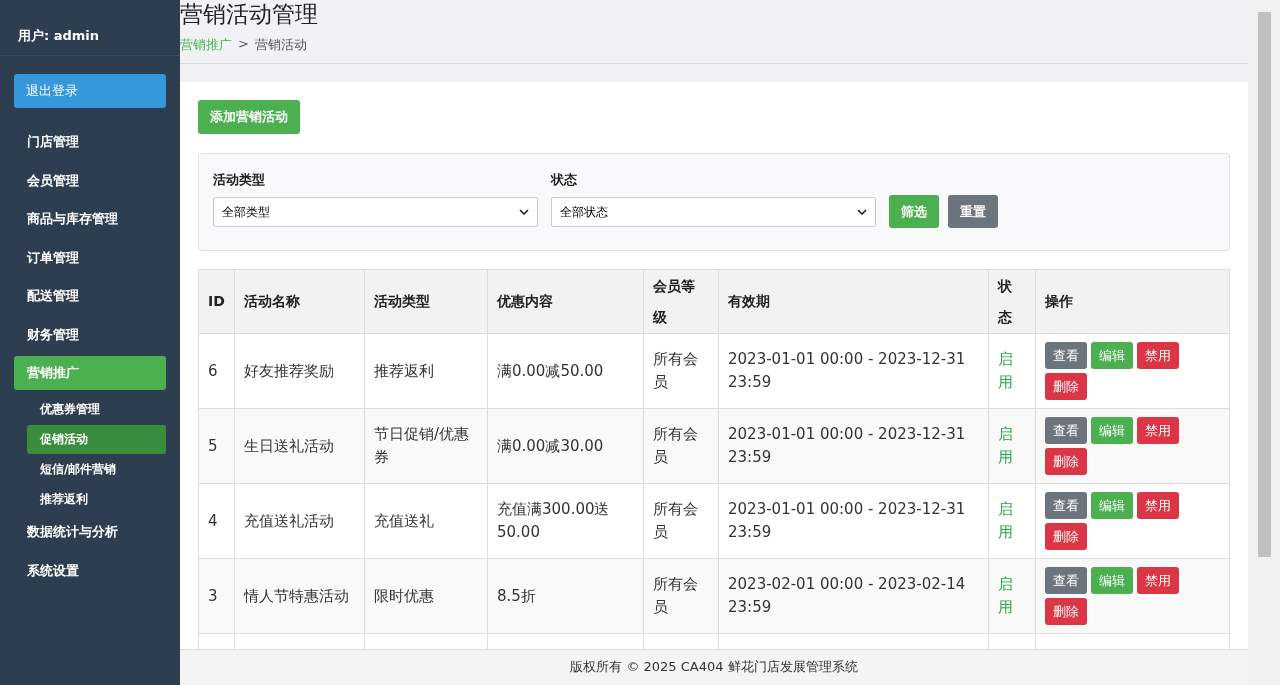  I want to click on table-cell: 8.5折, so click(565, 596).